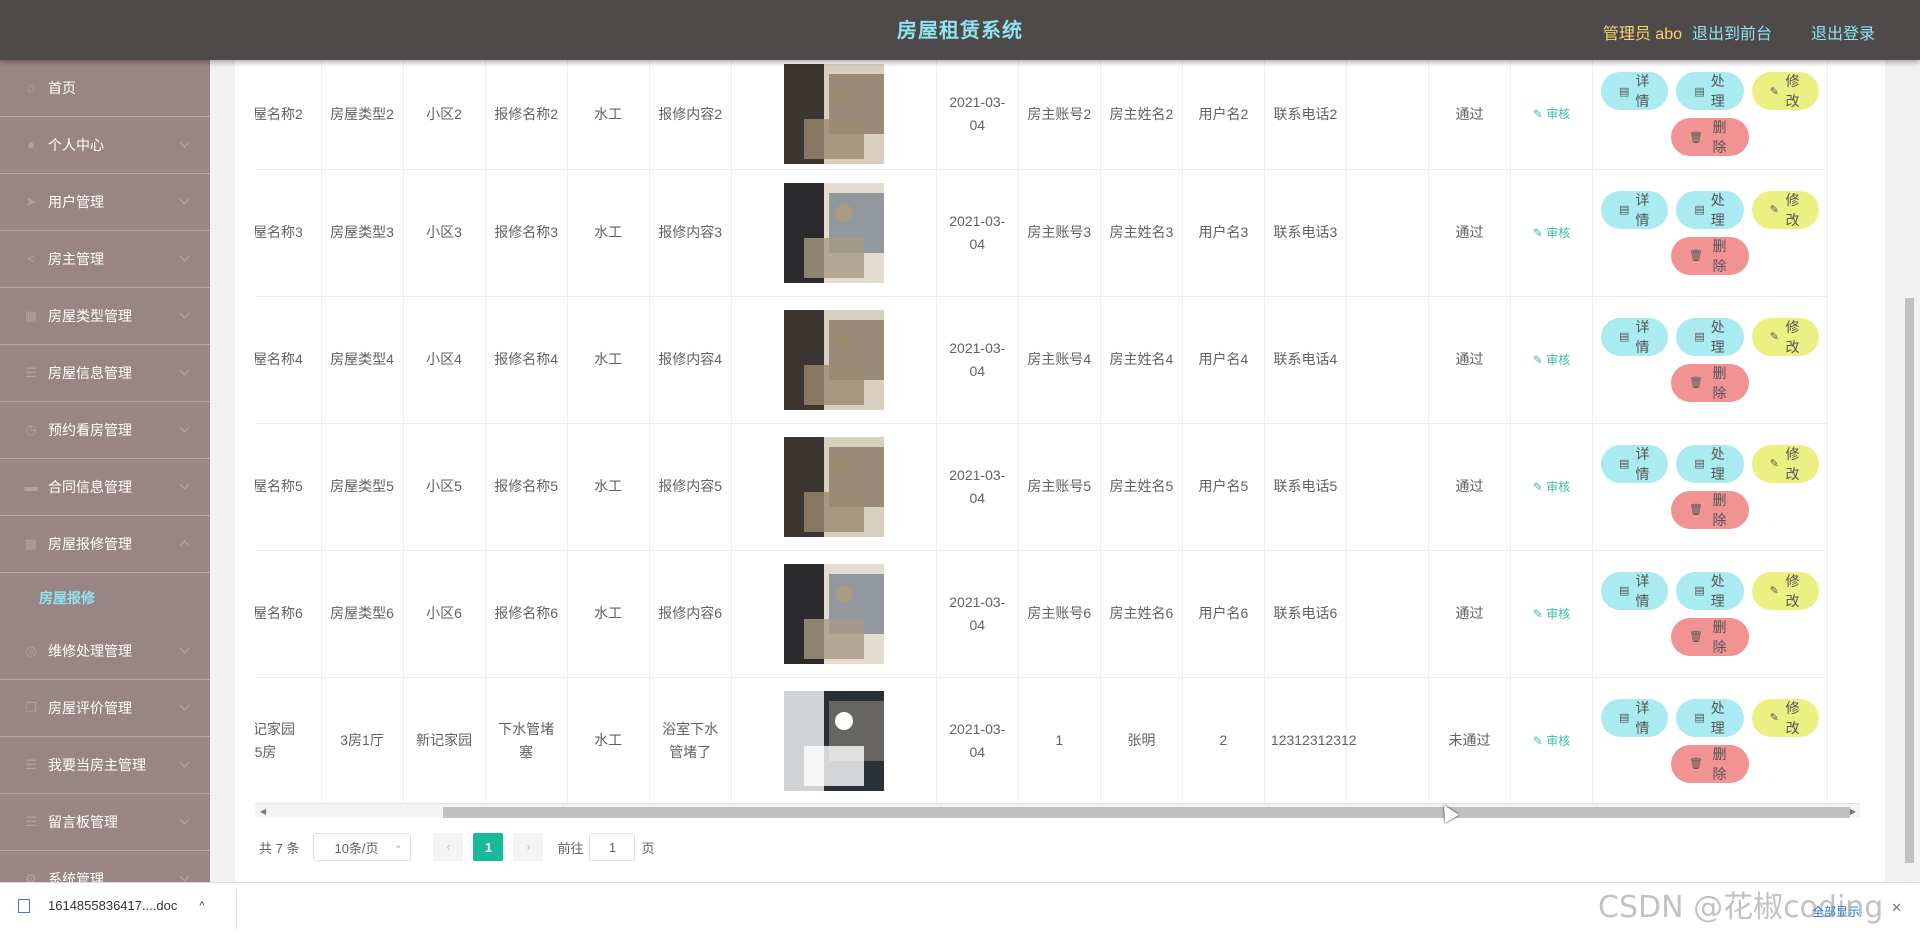 The image size is (1920, 934). Describe the element at coordinates (1305, 359) in the screenshot. I see `cell-text: 联系电话4` at that location.